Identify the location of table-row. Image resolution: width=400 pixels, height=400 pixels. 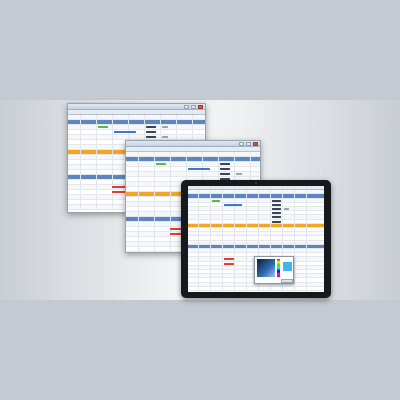
(256, 288).